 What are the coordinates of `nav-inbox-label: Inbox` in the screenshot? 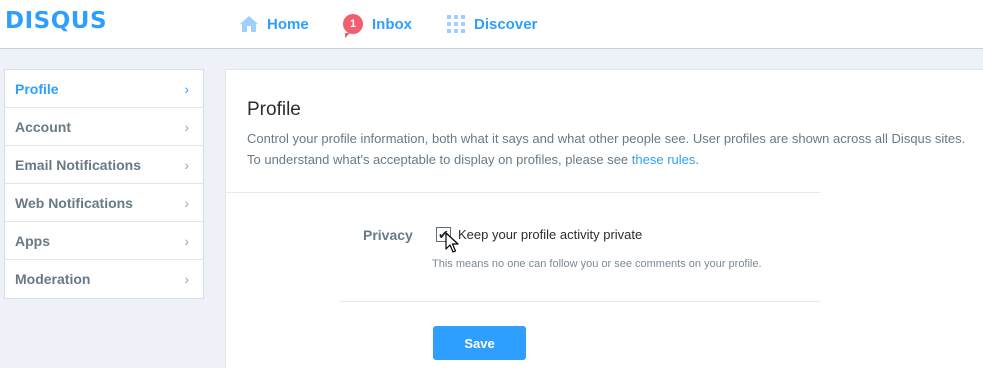 It's located at (392, 24).